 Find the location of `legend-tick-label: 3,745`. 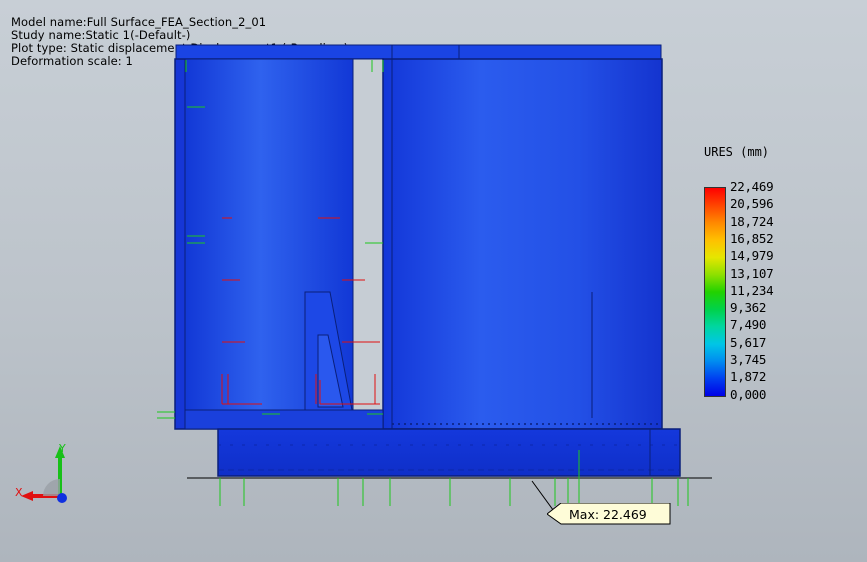

legend-tick-label: 3,745 is located at coordinates (748, 359).